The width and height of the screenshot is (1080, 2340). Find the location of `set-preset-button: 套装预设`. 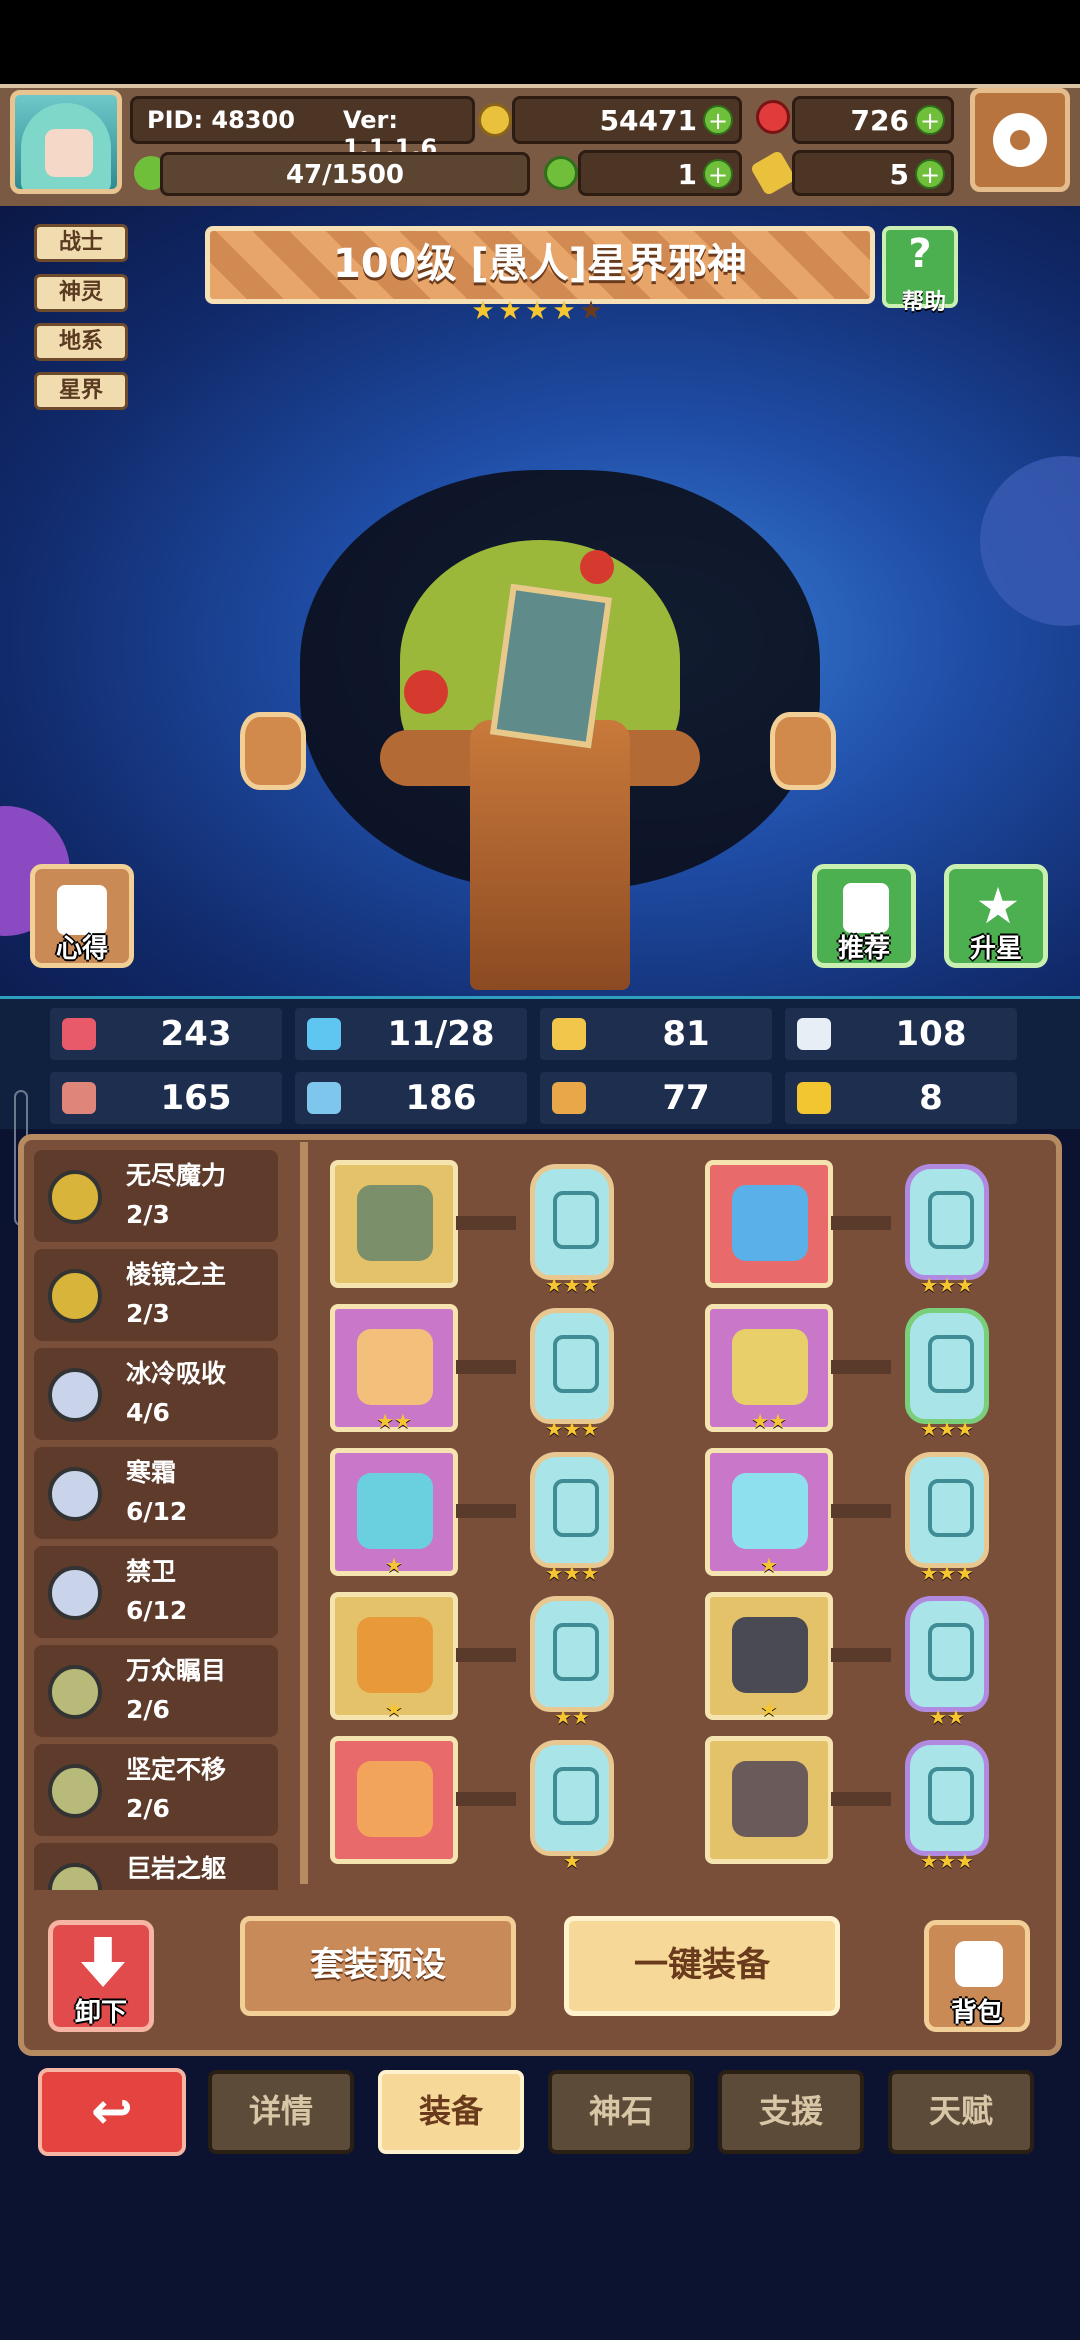

set-preset-button: 套装预设 is located at coordinates (378, 1966).